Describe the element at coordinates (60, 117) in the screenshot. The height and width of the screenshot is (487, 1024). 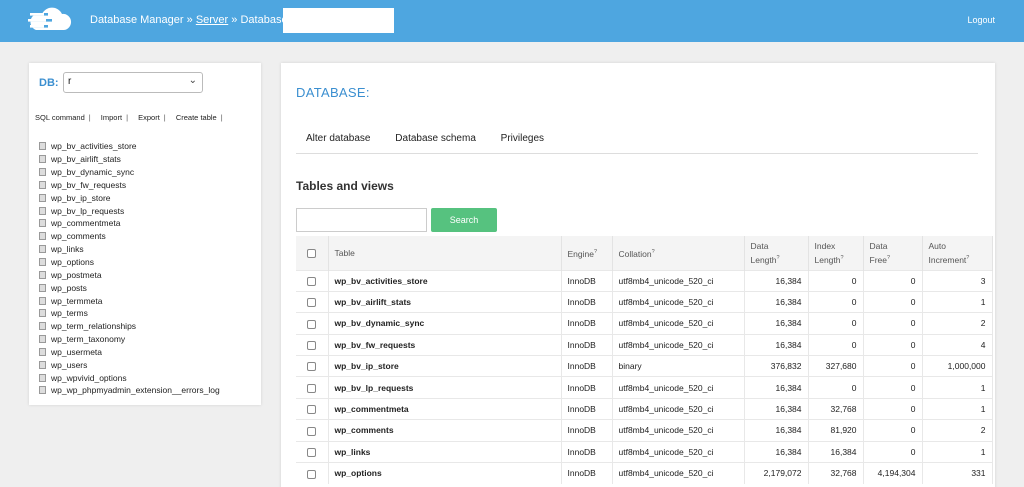
I see `sql-command-link: SQL command` at that location.